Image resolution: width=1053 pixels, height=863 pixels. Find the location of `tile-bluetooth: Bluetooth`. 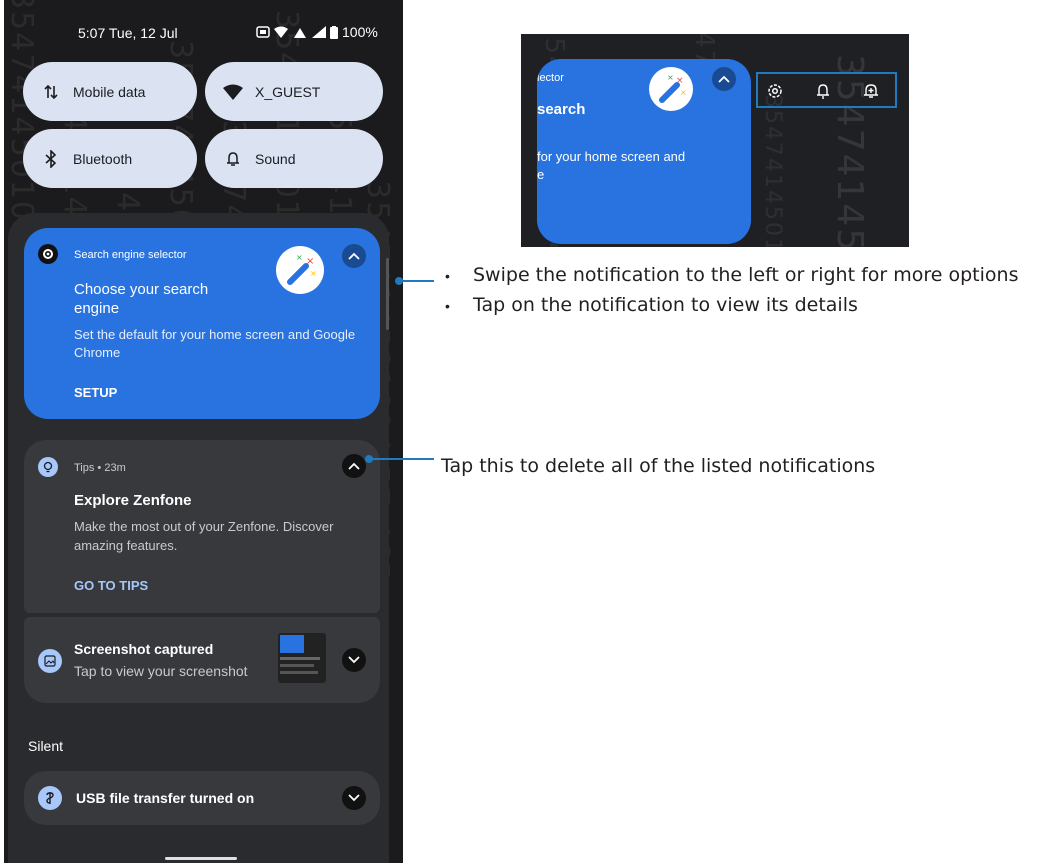

tile-bluetooth: Bluetooth is located at coordinates (110, 158).